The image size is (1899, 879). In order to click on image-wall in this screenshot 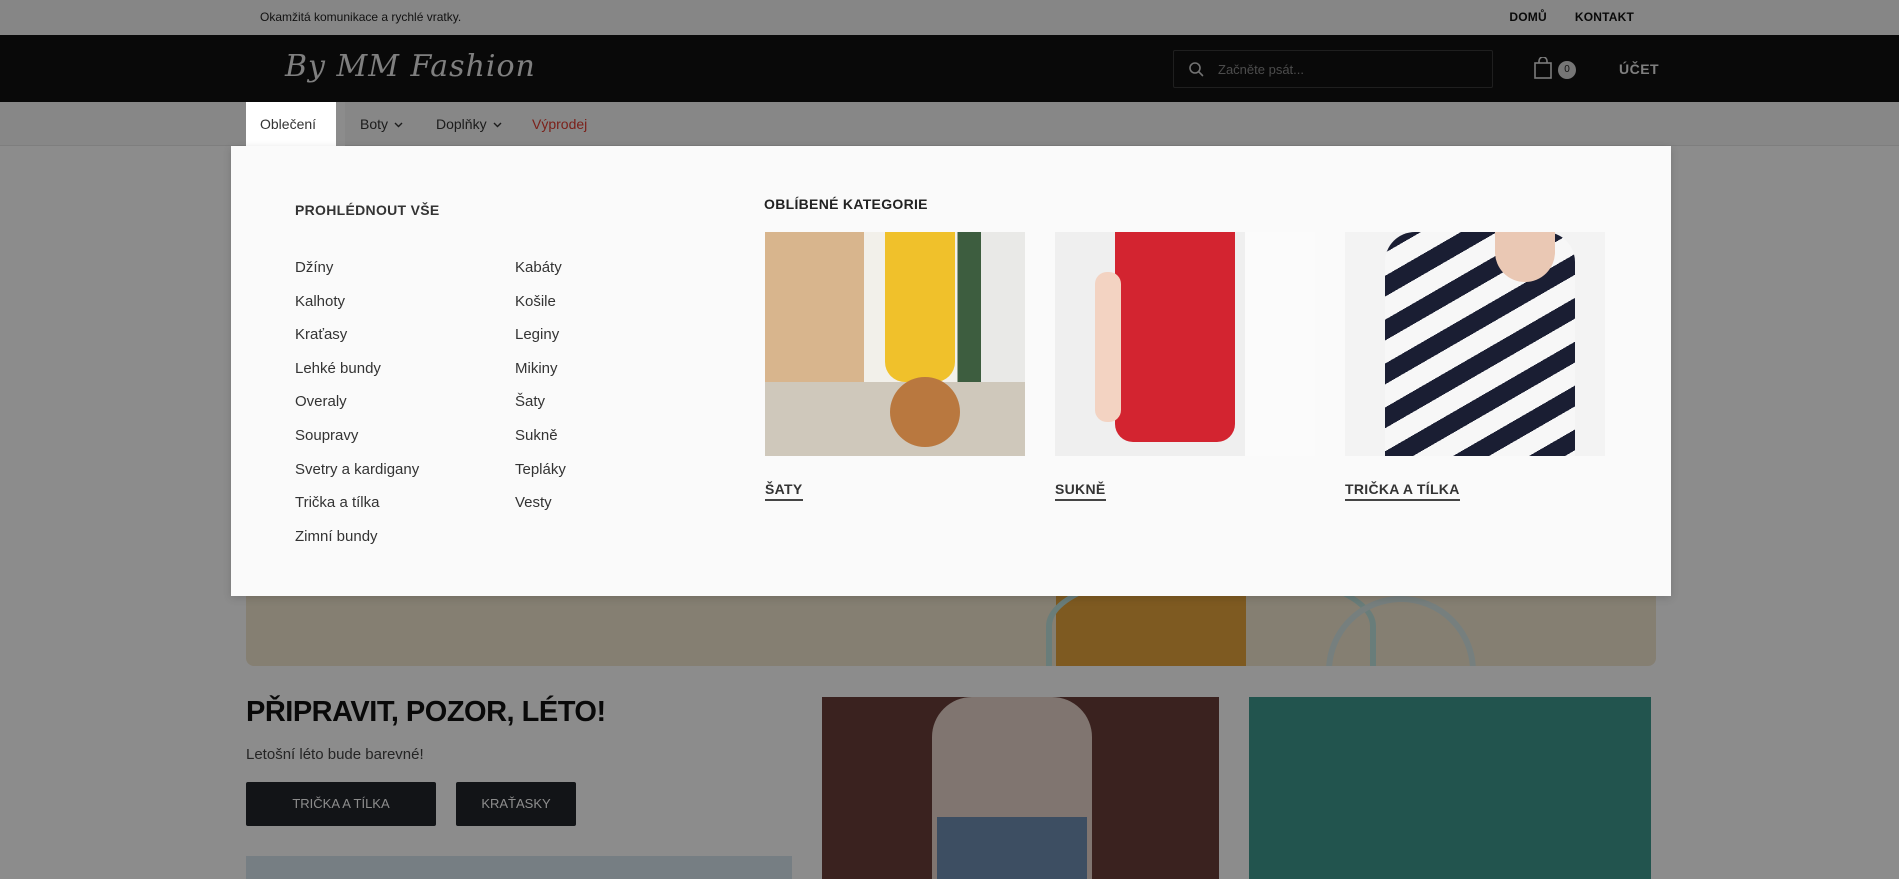, I will do `click(1280, 344)`.